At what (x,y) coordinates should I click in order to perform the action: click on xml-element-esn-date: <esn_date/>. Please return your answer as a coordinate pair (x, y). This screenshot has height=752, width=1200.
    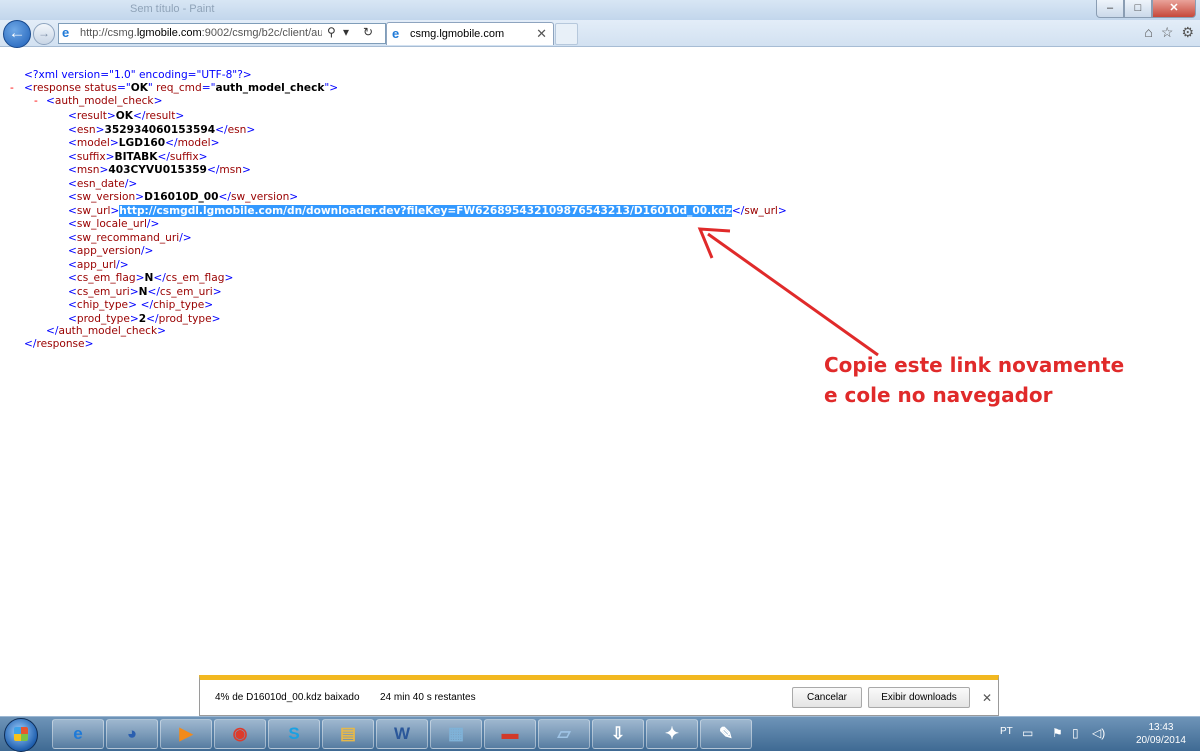
    Looking at the image, I should click on (103, 183).